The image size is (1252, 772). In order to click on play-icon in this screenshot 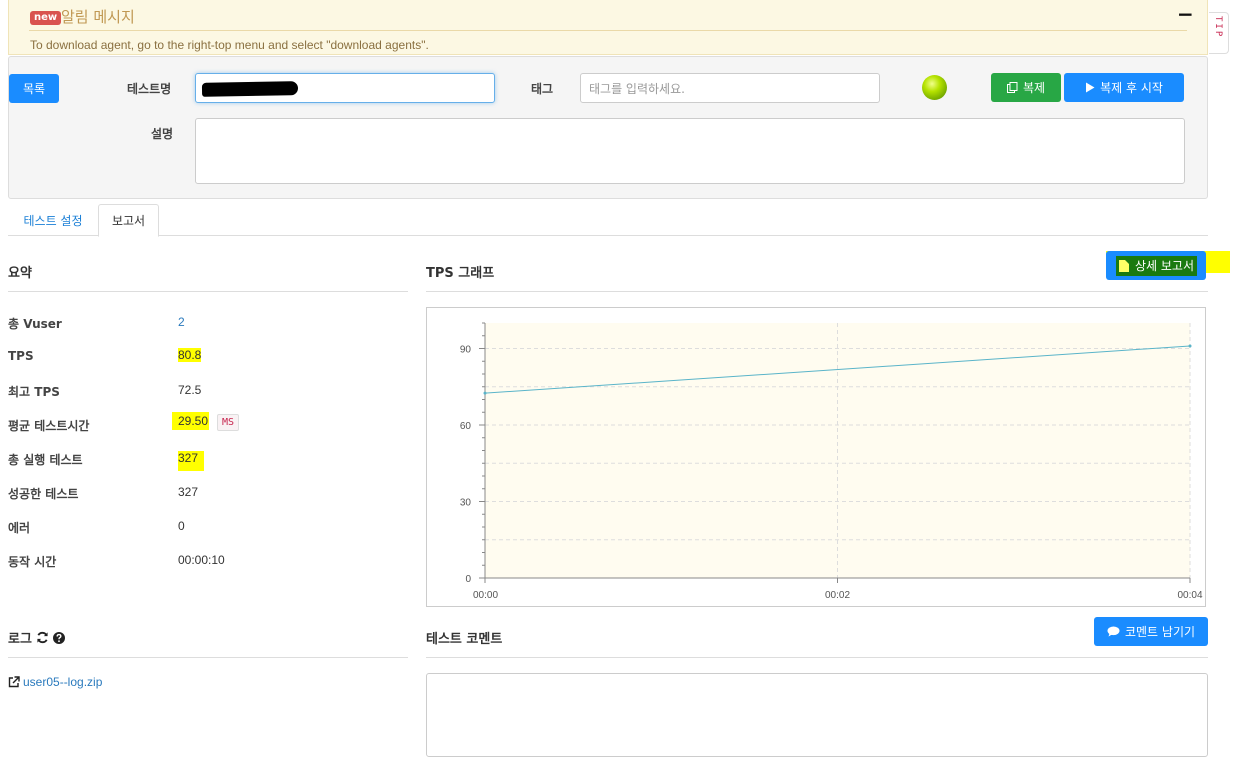, I will do `click(1090, 87)`.